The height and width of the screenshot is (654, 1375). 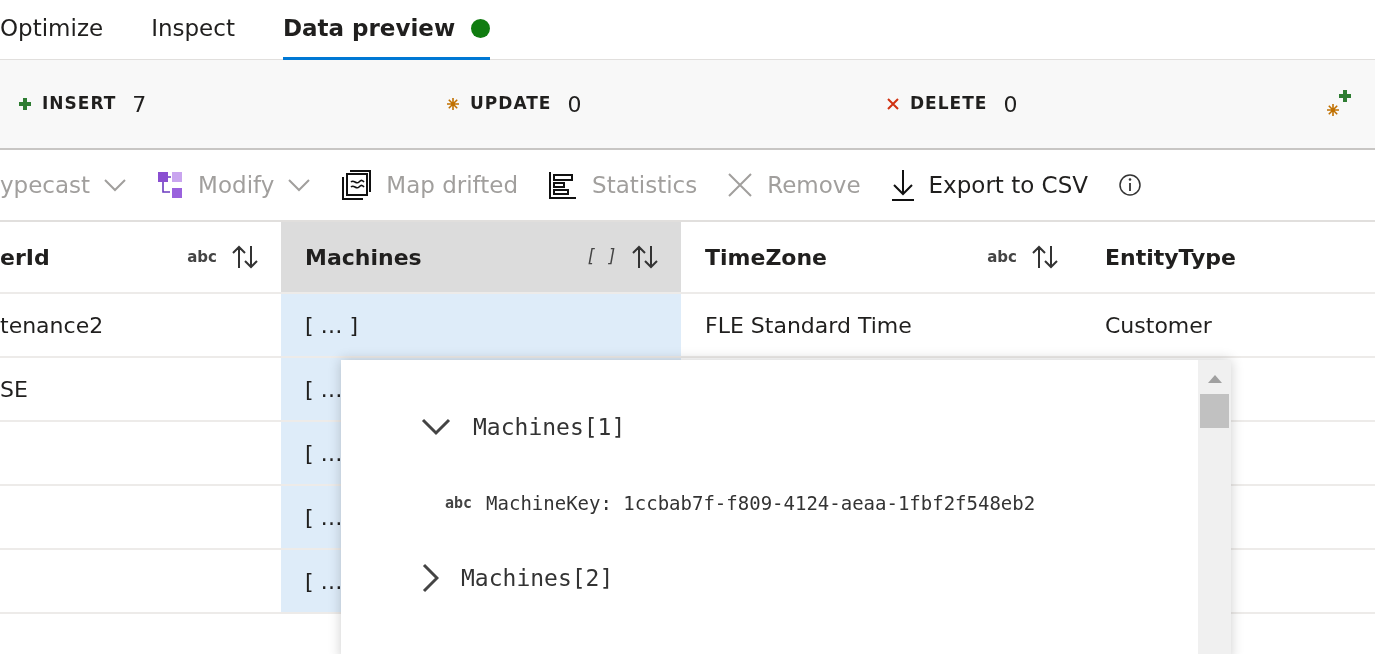 What do you see at coordinates (356, 185) in the screenshot?
I see `stacked-pages-icon` at bounding box center [356, 185].